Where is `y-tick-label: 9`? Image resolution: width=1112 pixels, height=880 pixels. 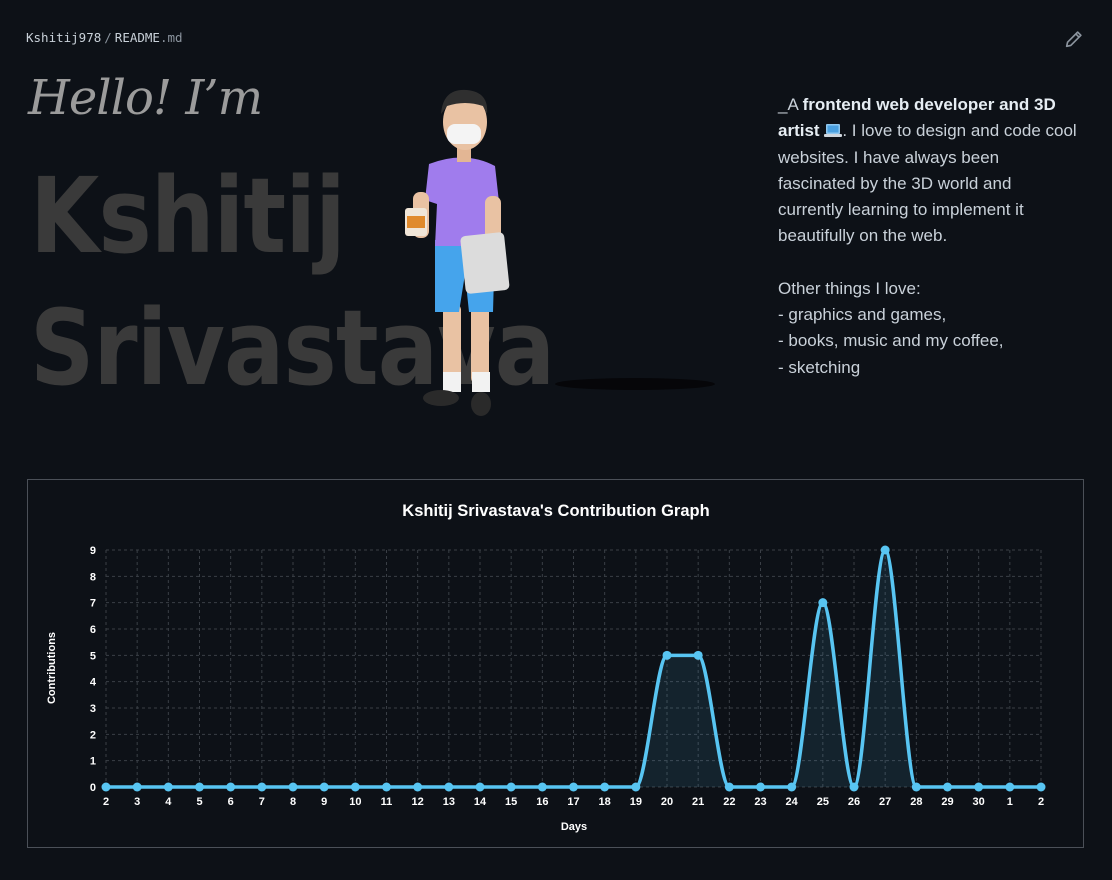
y-tick-label: 9 is located at coordinates (93, 551).